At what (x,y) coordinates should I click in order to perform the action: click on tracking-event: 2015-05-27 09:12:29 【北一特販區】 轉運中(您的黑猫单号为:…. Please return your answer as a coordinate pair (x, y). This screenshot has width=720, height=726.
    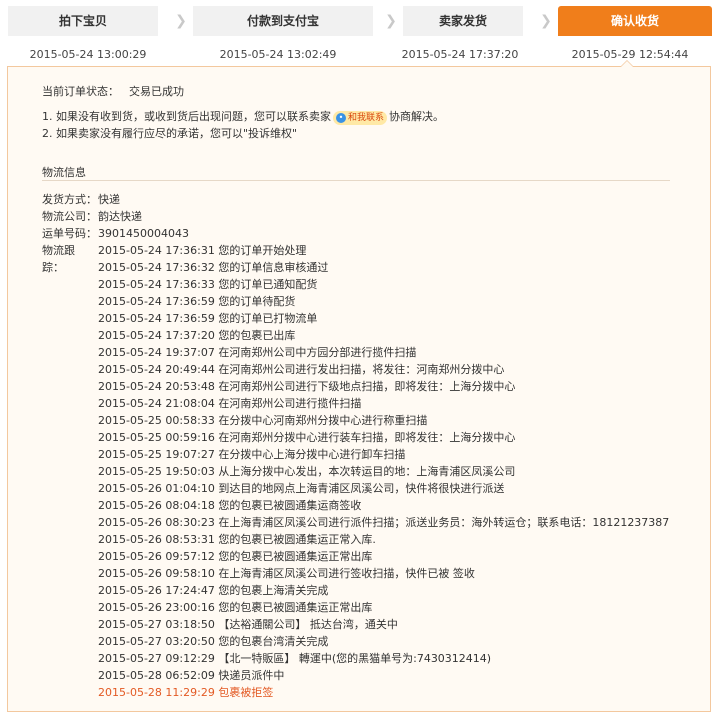
    Looking at the image, I should click on (295, 658).